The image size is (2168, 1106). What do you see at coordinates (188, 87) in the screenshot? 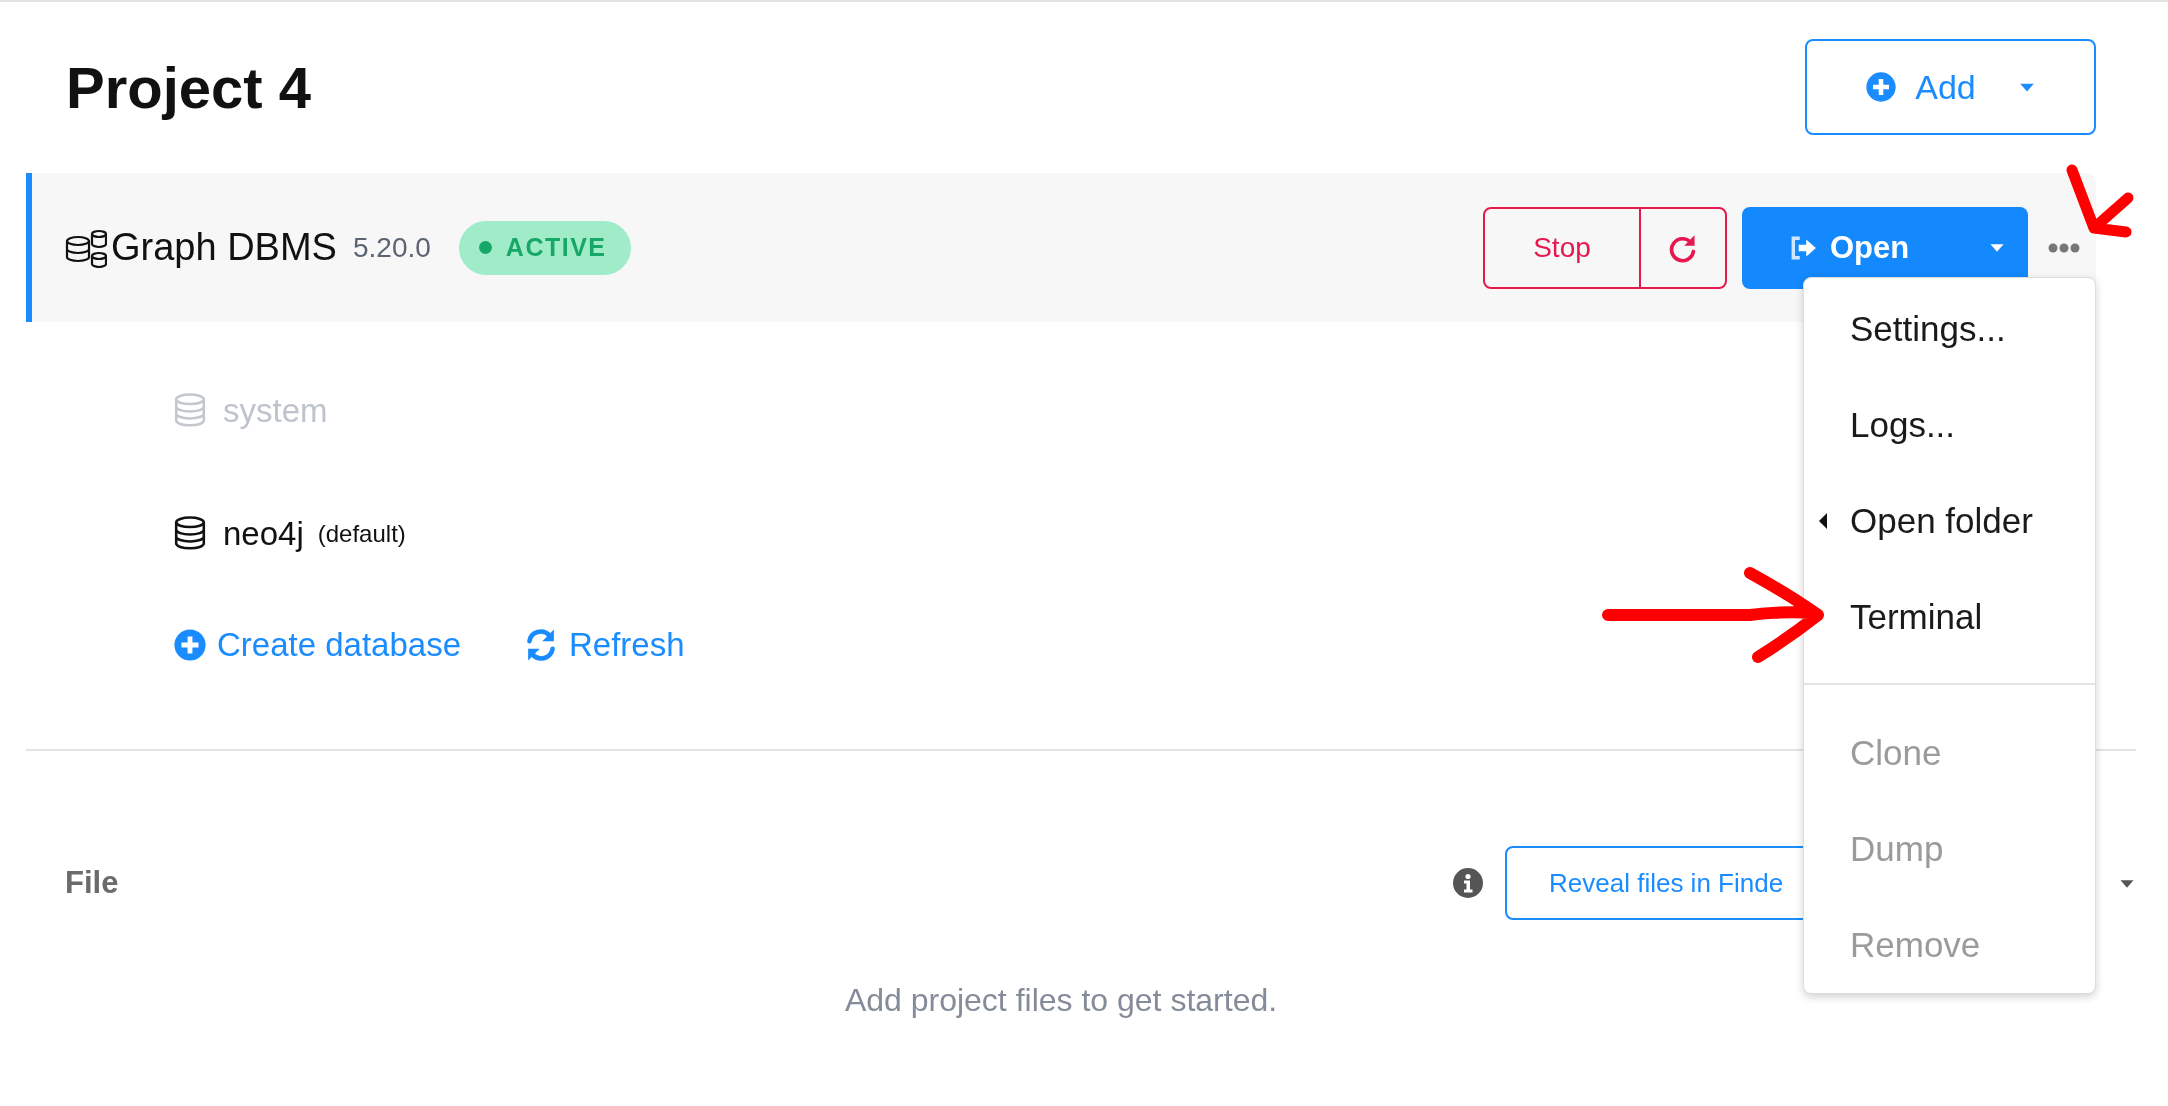
I see `project-title: Project 4` at bounding box center [188, 87].